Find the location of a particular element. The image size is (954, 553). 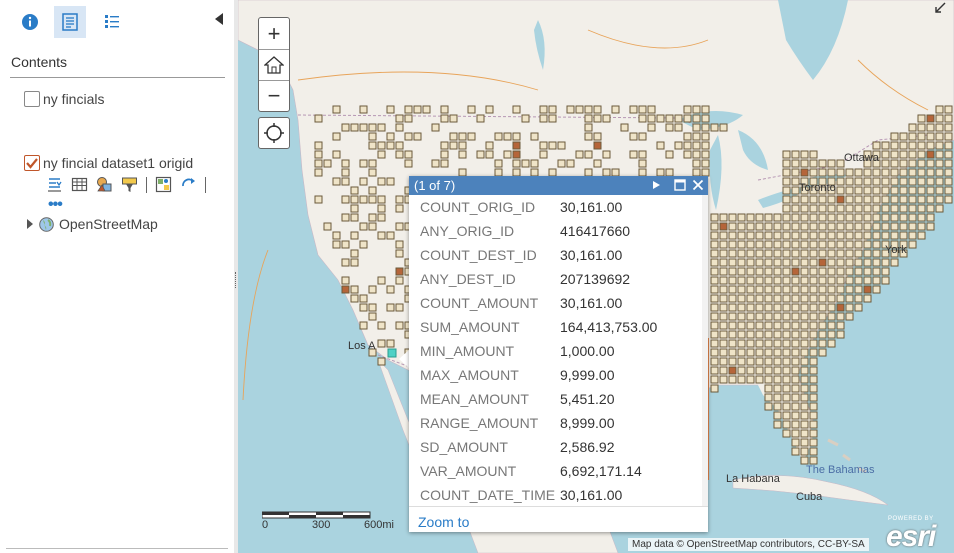

close-button is located at coordinates (698, 185).